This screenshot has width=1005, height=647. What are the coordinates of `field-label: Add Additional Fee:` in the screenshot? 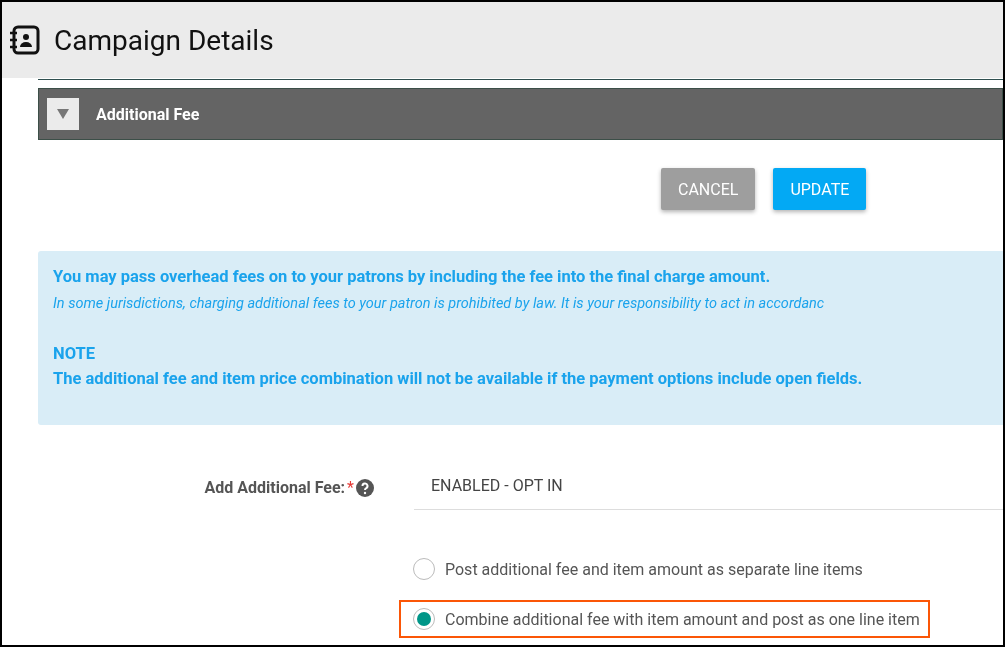 It's located at (275, 487).